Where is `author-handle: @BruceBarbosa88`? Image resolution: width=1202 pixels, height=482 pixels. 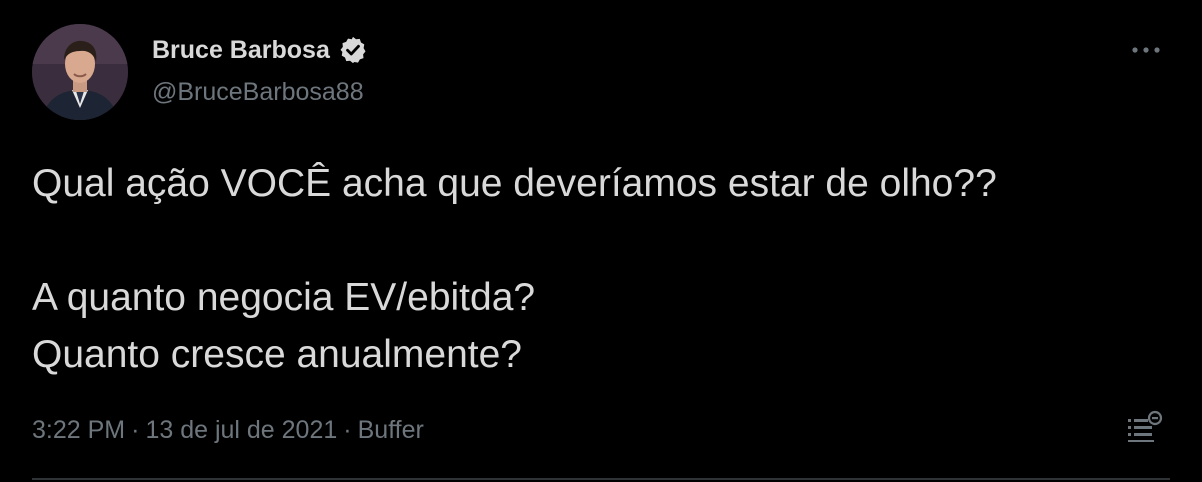
author-handle: @BruceBarbosa88 is located at coordinates (258, 92).